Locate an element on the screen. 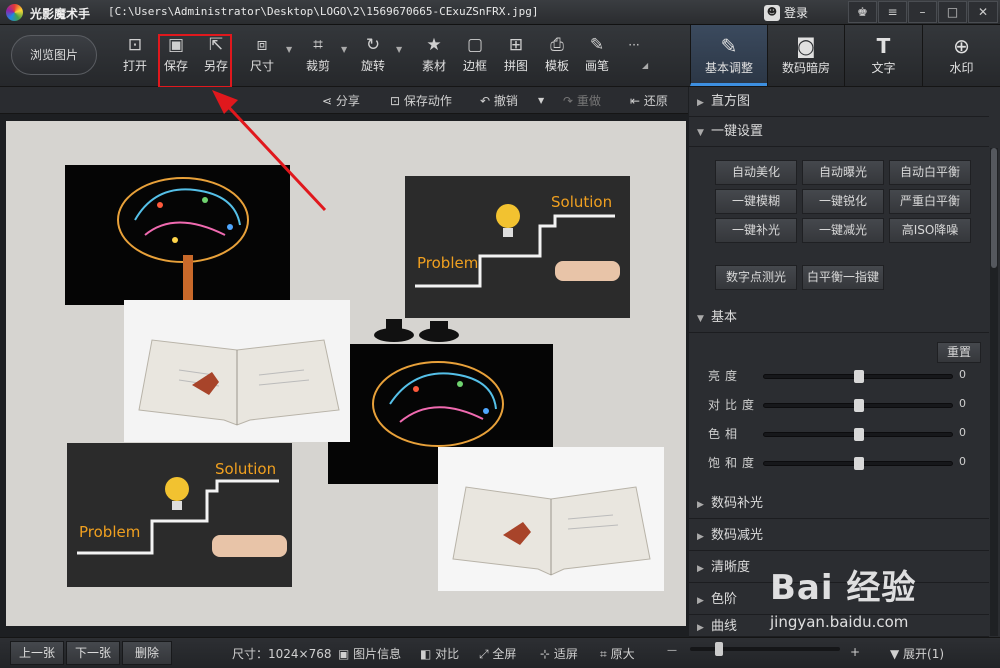 The width and height of the screenshot is (1000, 668). expand-button: ▼ 展开(1) is located at coordinates (917, 653).